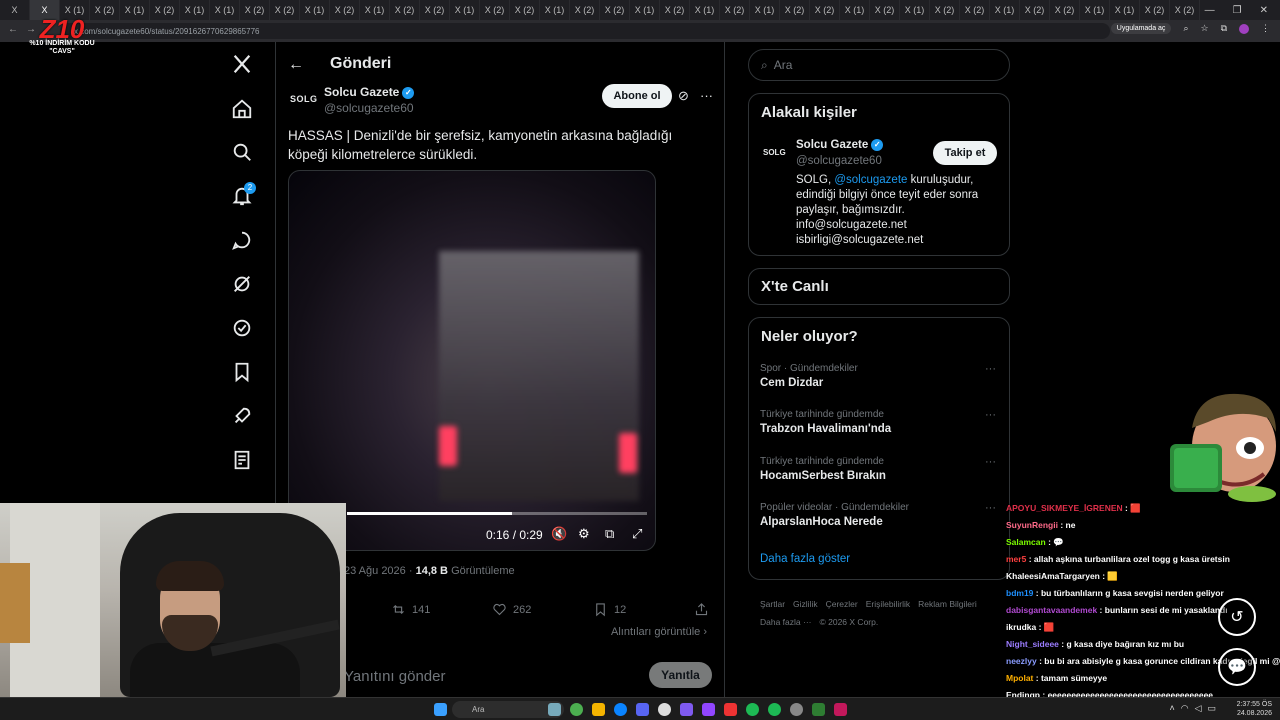 This screenshot has height=720, width=1280. Describe the element at coordinates (1053, 576) in the screenshot. I see `chat-username: KhaleesiAmaTargaryen` at that location.